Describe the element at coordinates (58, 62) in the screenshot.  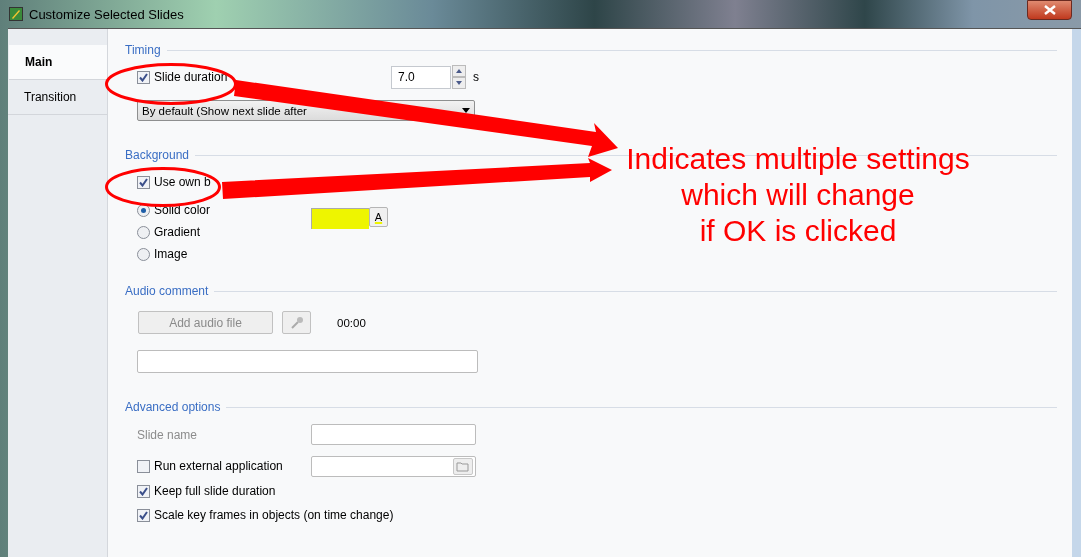
I see `tab: Main` at that location.